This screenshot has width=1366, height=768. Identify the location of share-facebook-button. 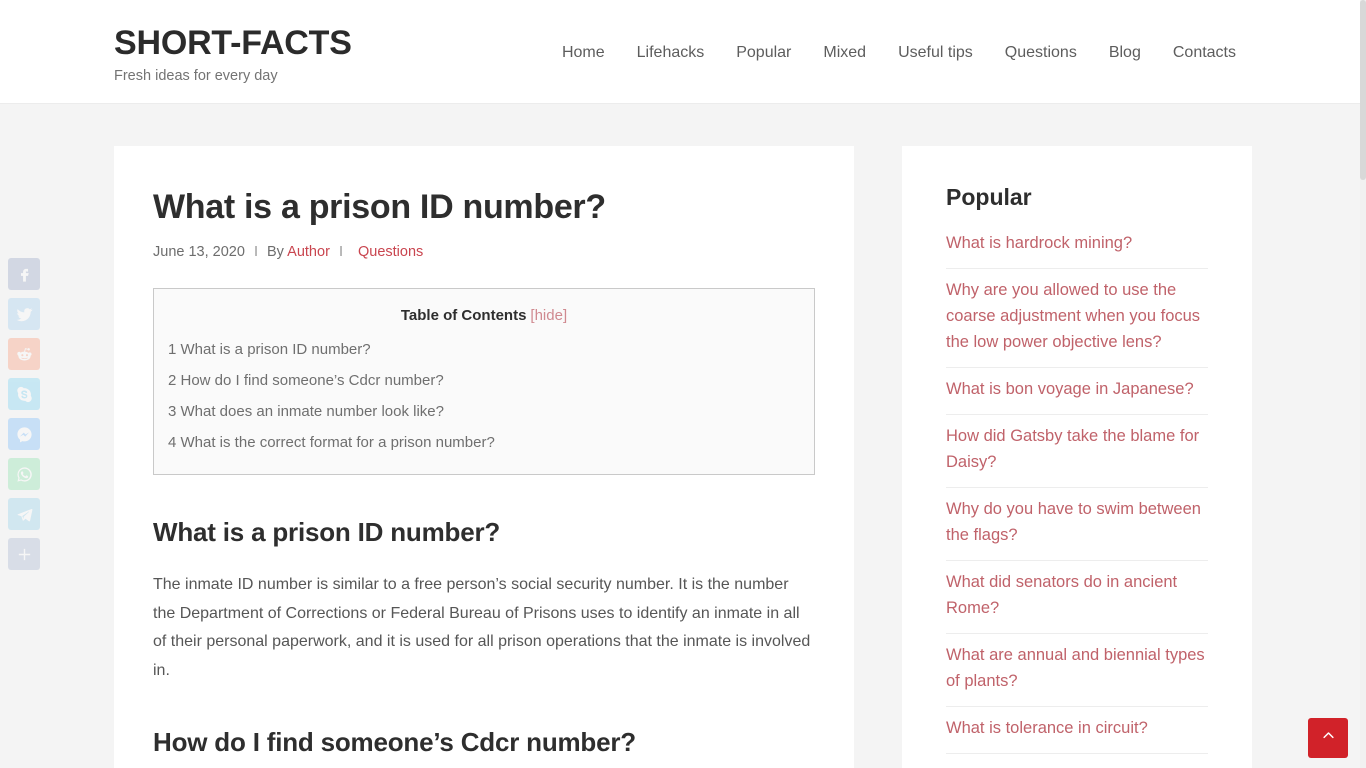
(24, 274).